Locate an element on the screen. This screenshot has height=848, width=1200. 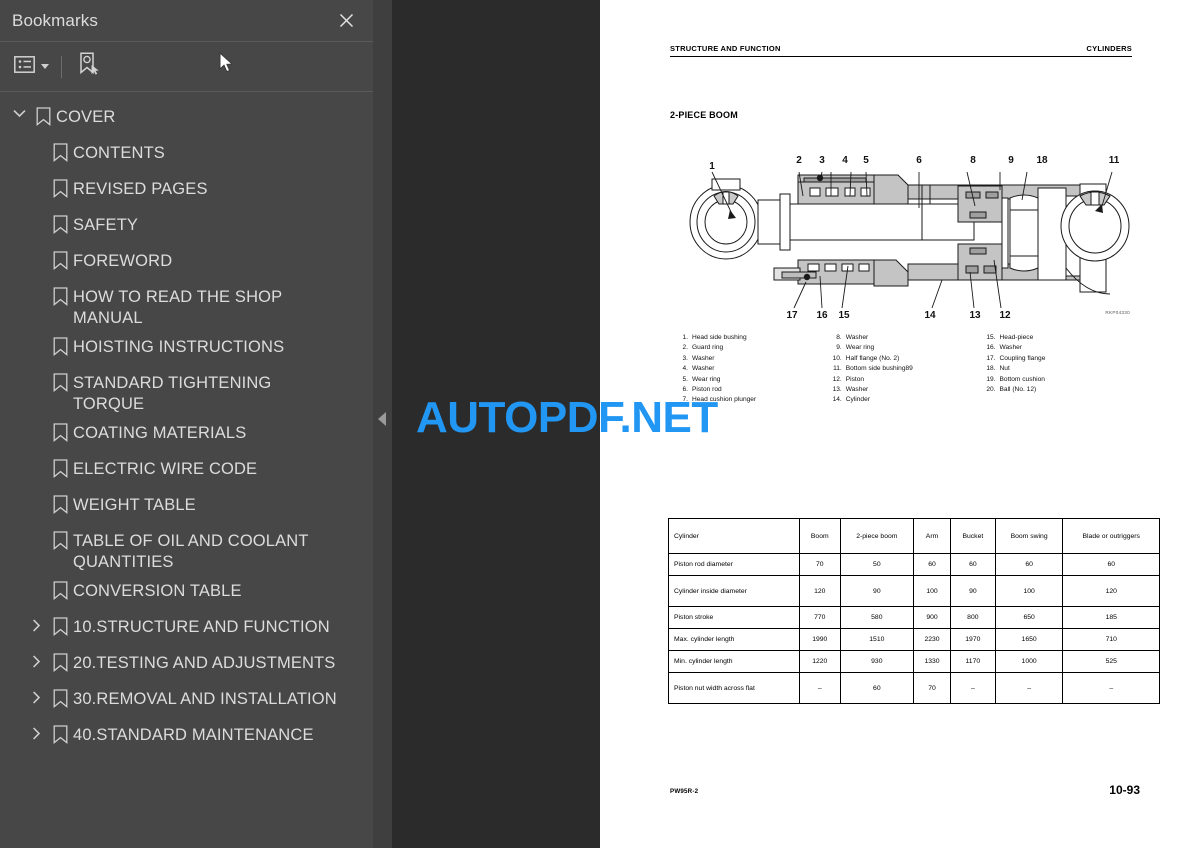
close-glyph is located at coordinates (346, 20).